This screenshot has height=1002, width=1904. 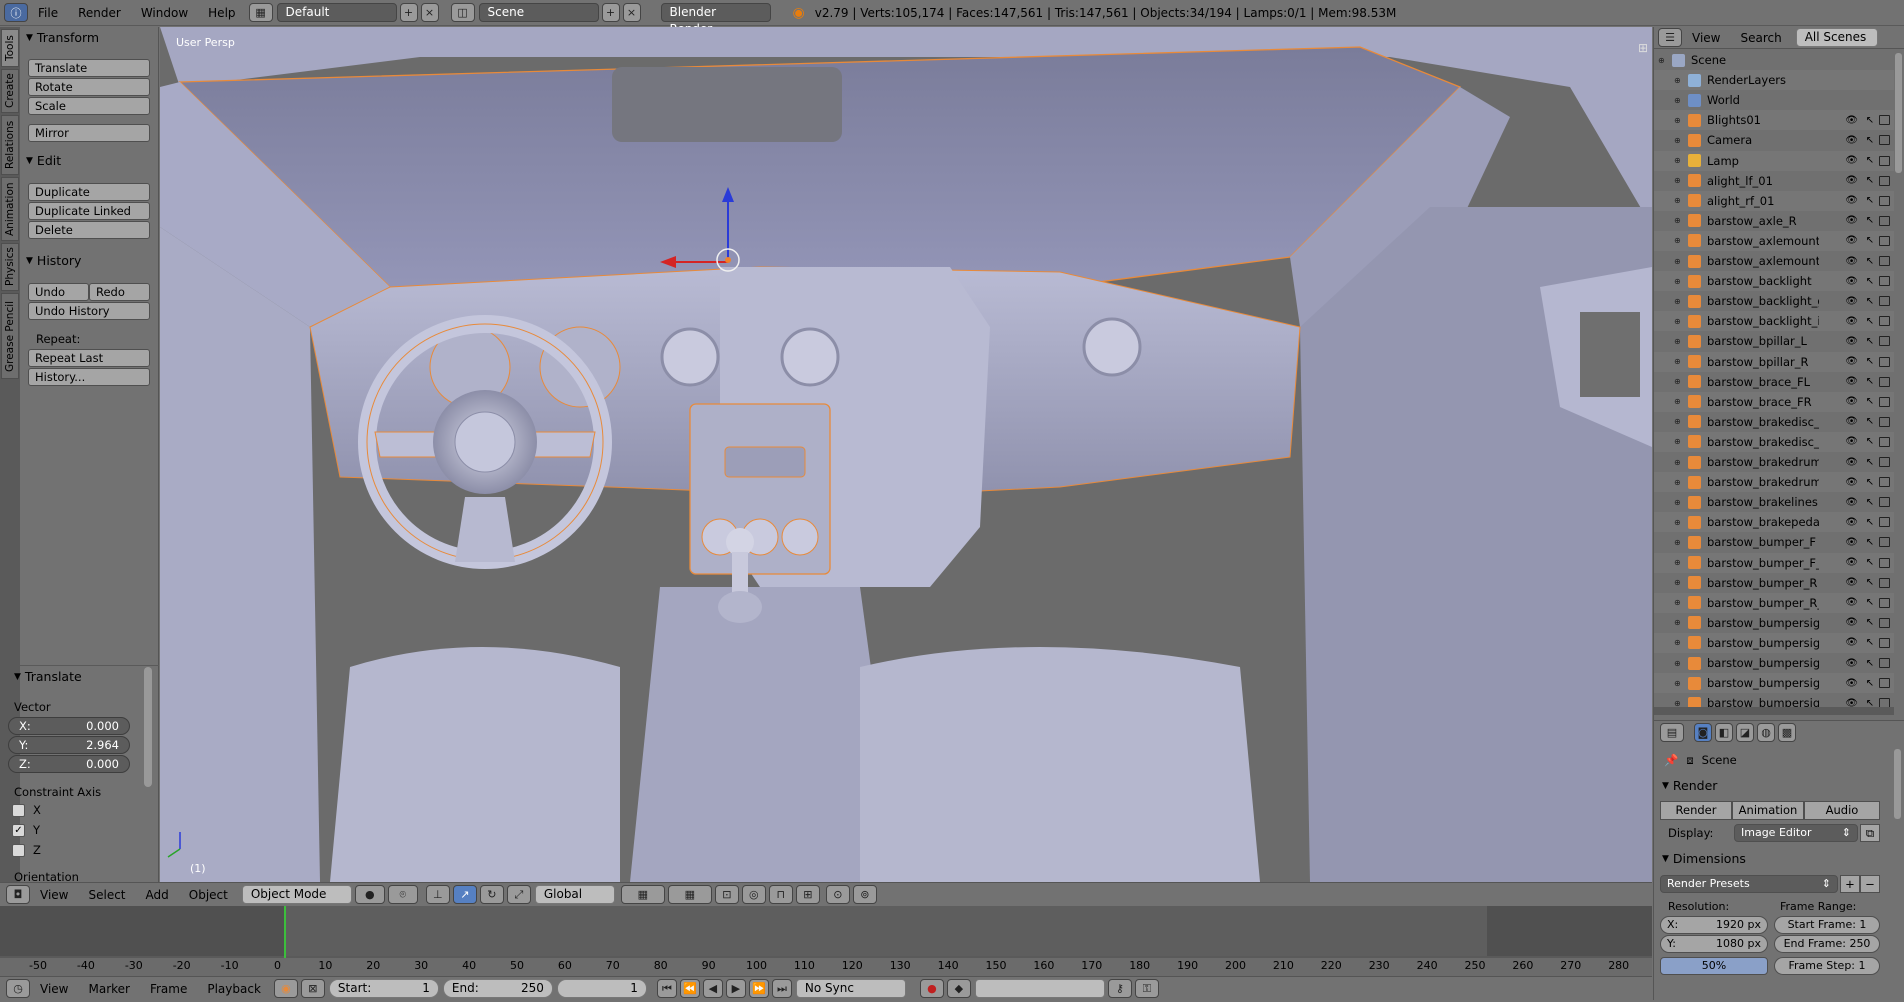 I want to click on outliner-row: ⊕ alight_rf_01 👁 ↖, so click(x=1774, y=200).